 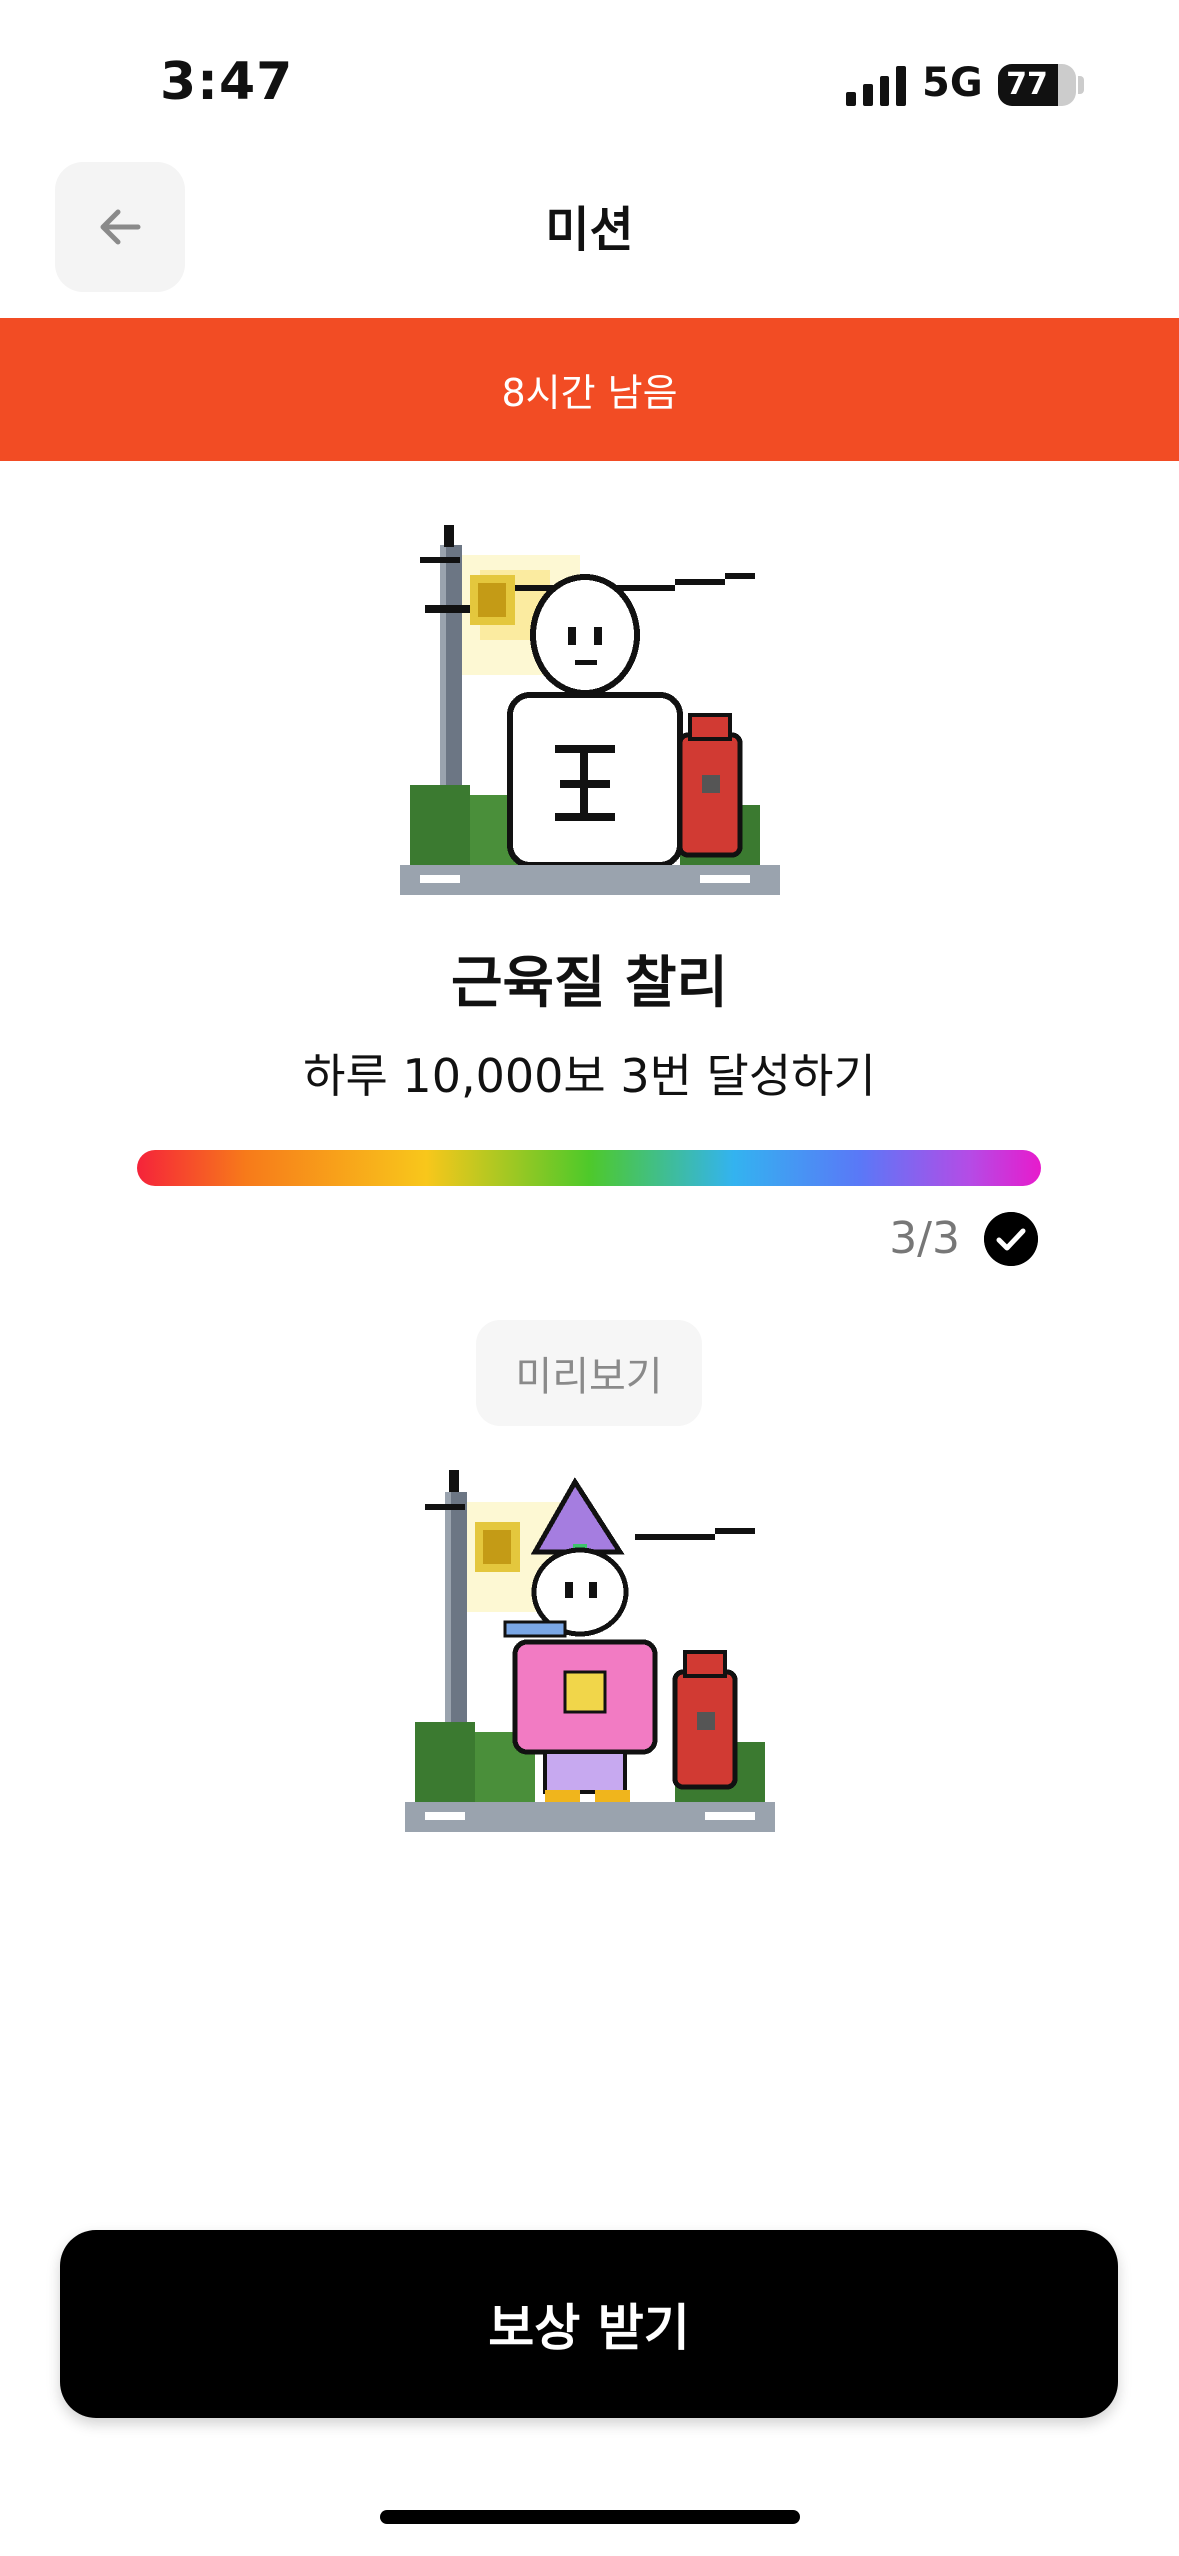 I want to click on status-time: 3:47, so click(x=227, y=82).